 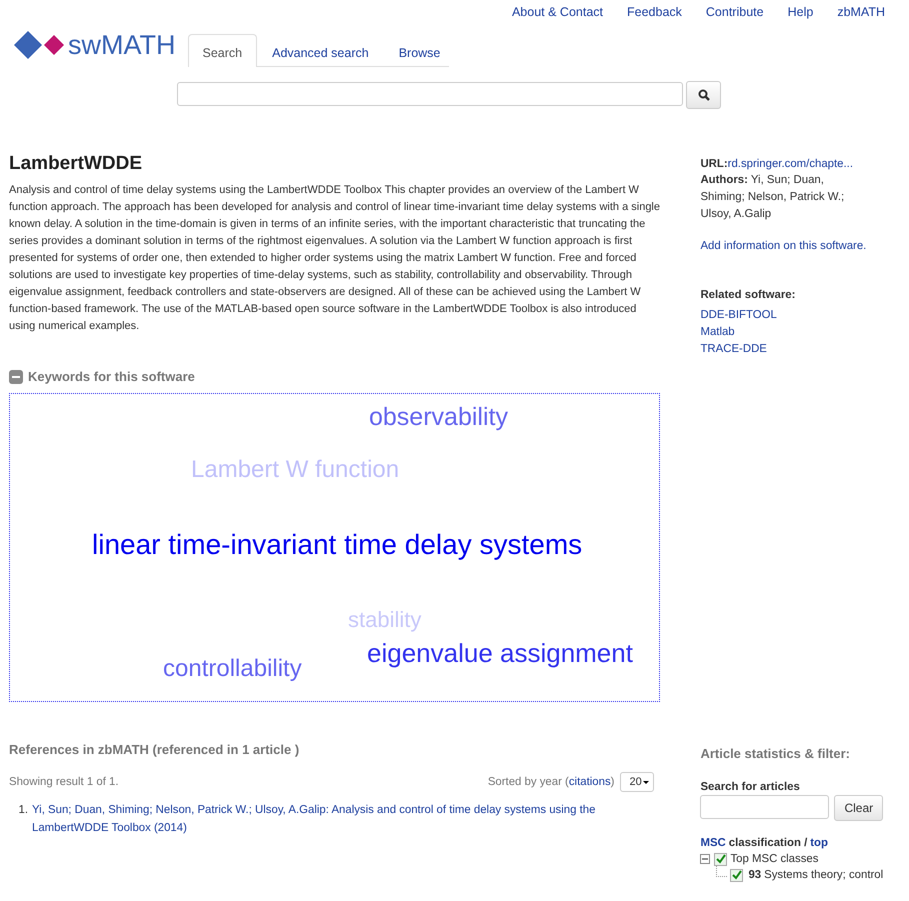 What do you see at coordinates (654, 13) in the screenshot?
I see `top-nav-link: Feedback` at bounding box center [654, 13].